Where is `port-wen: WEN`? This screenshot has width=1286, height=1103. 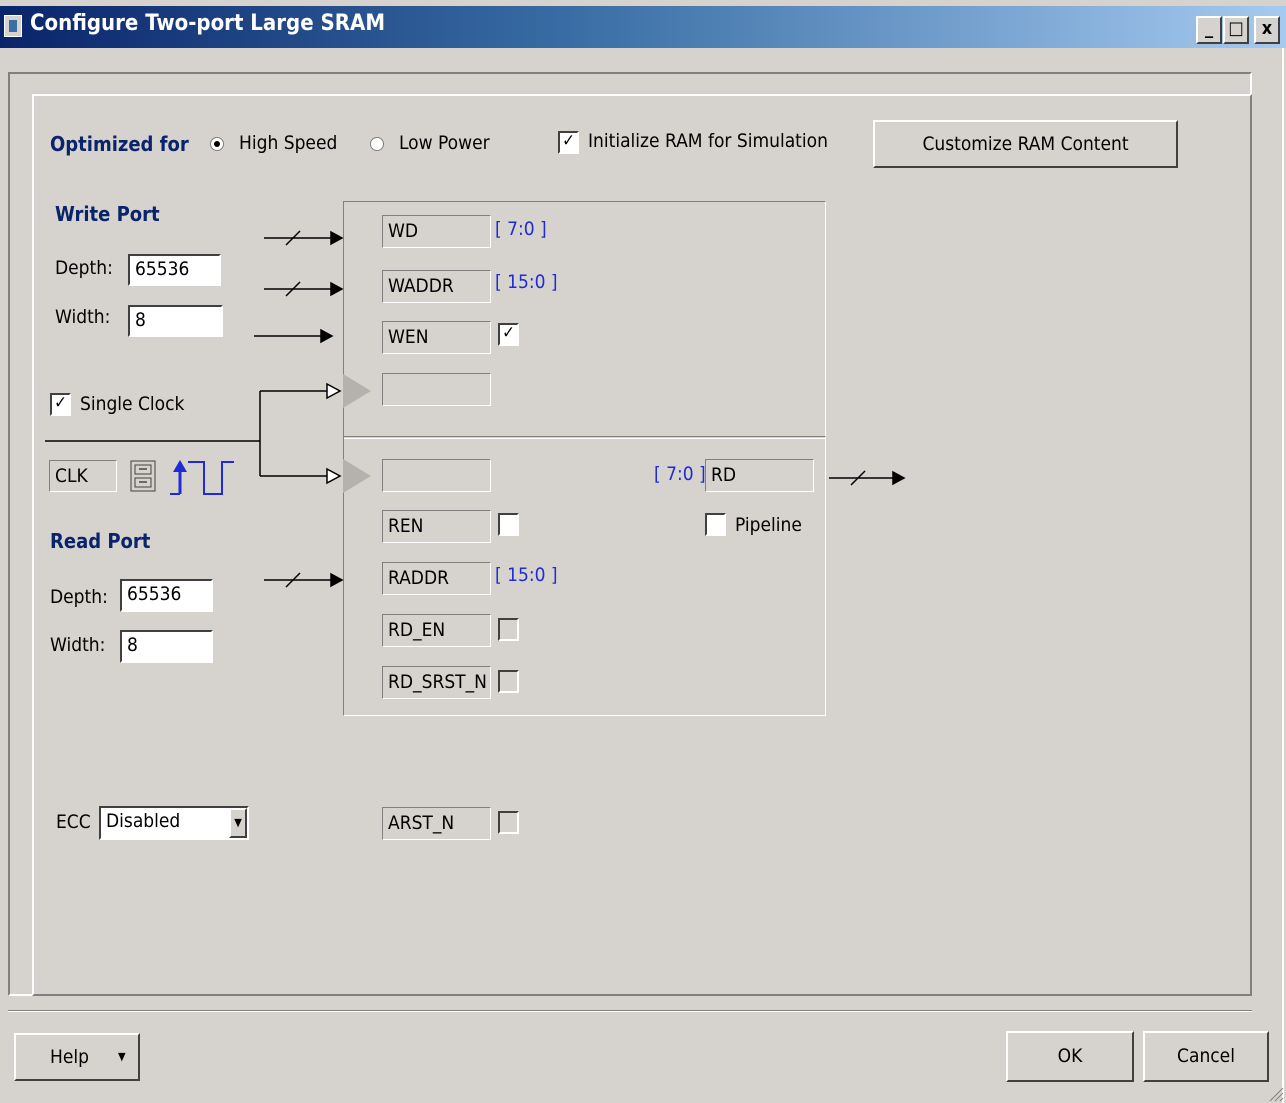 port-wen: WEN is located at coordinates (436, 337).